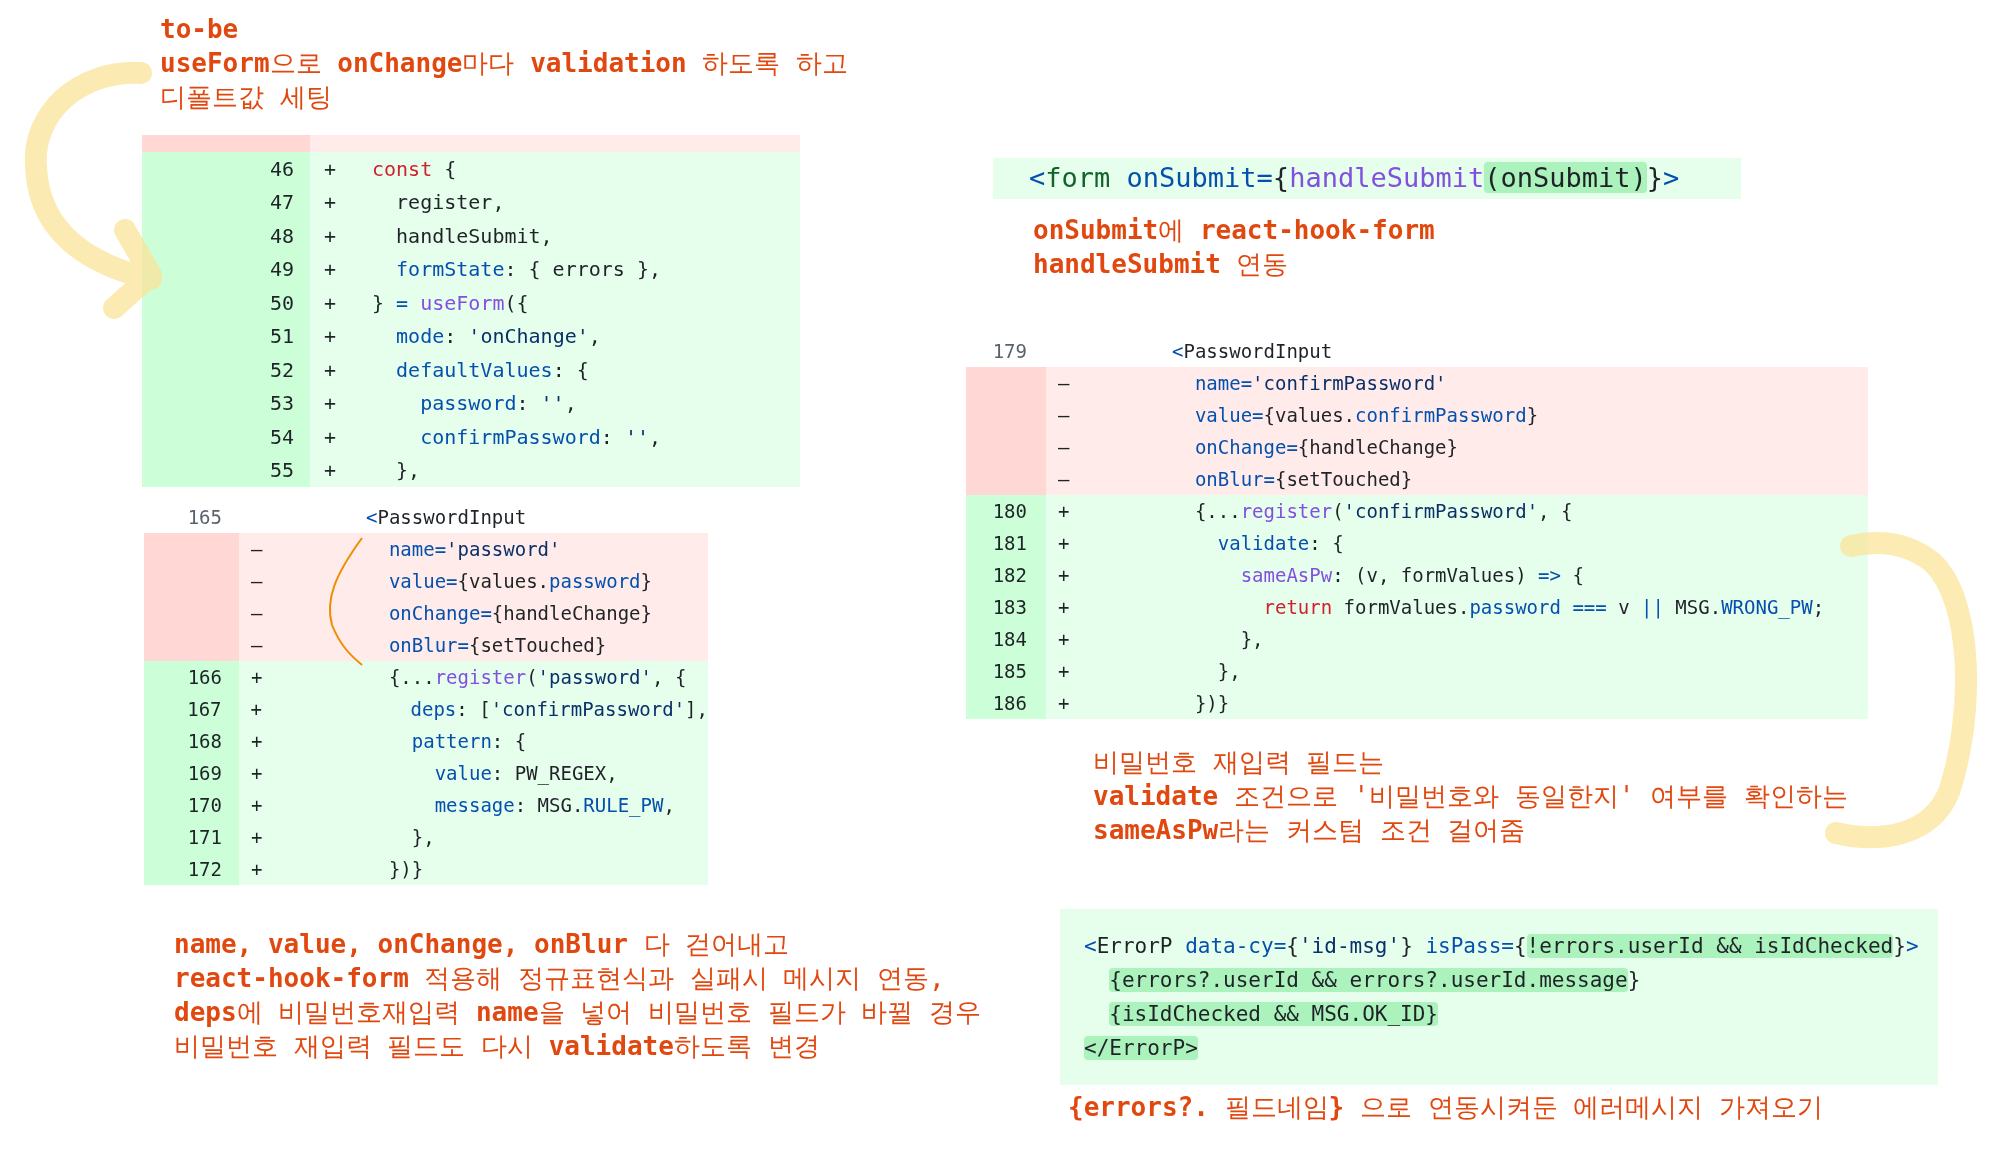 The height and width of the screenshot is (1154, 2004). Describe the element at coordinates (1375, 980) in the screenshot. I see `code-line: {errors?.userId && errors?.userId.message}` at that location.